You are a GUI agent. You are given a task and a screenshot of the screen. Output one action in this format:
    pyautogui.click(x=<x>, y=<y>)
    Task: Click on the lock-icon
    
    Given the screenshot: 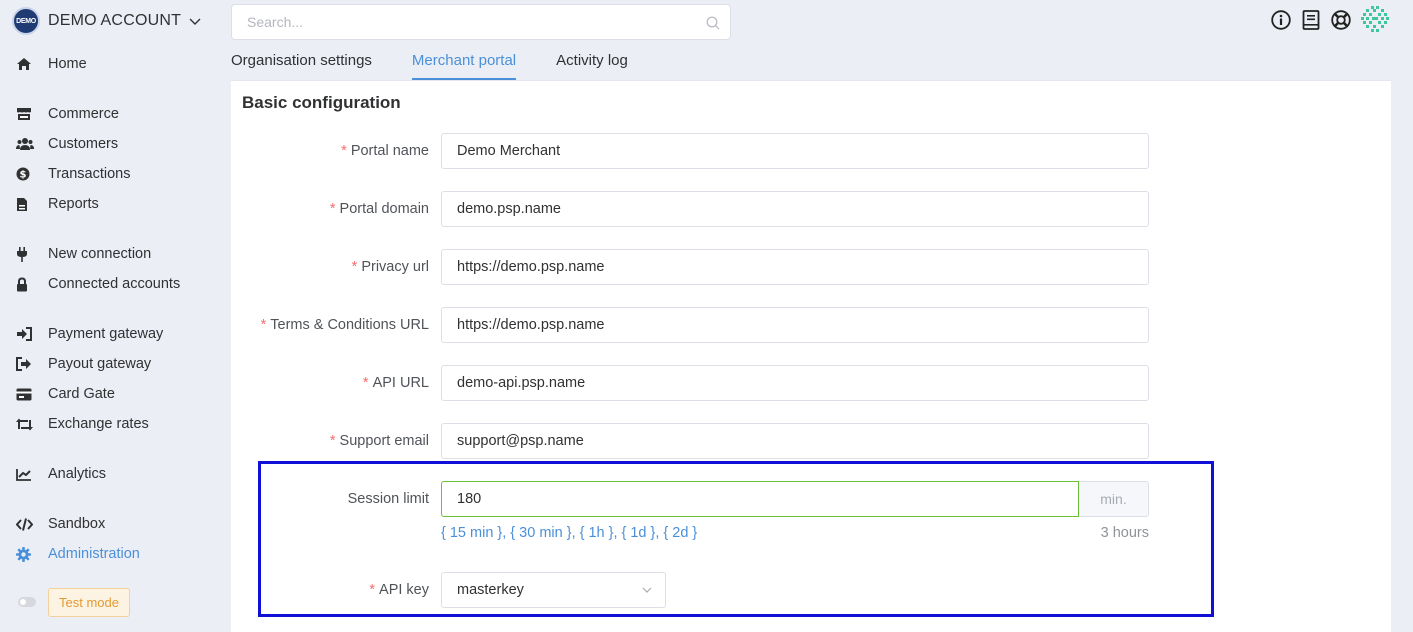 What is the action you would take?
    pyautogui.click(x=26, y=284)
    